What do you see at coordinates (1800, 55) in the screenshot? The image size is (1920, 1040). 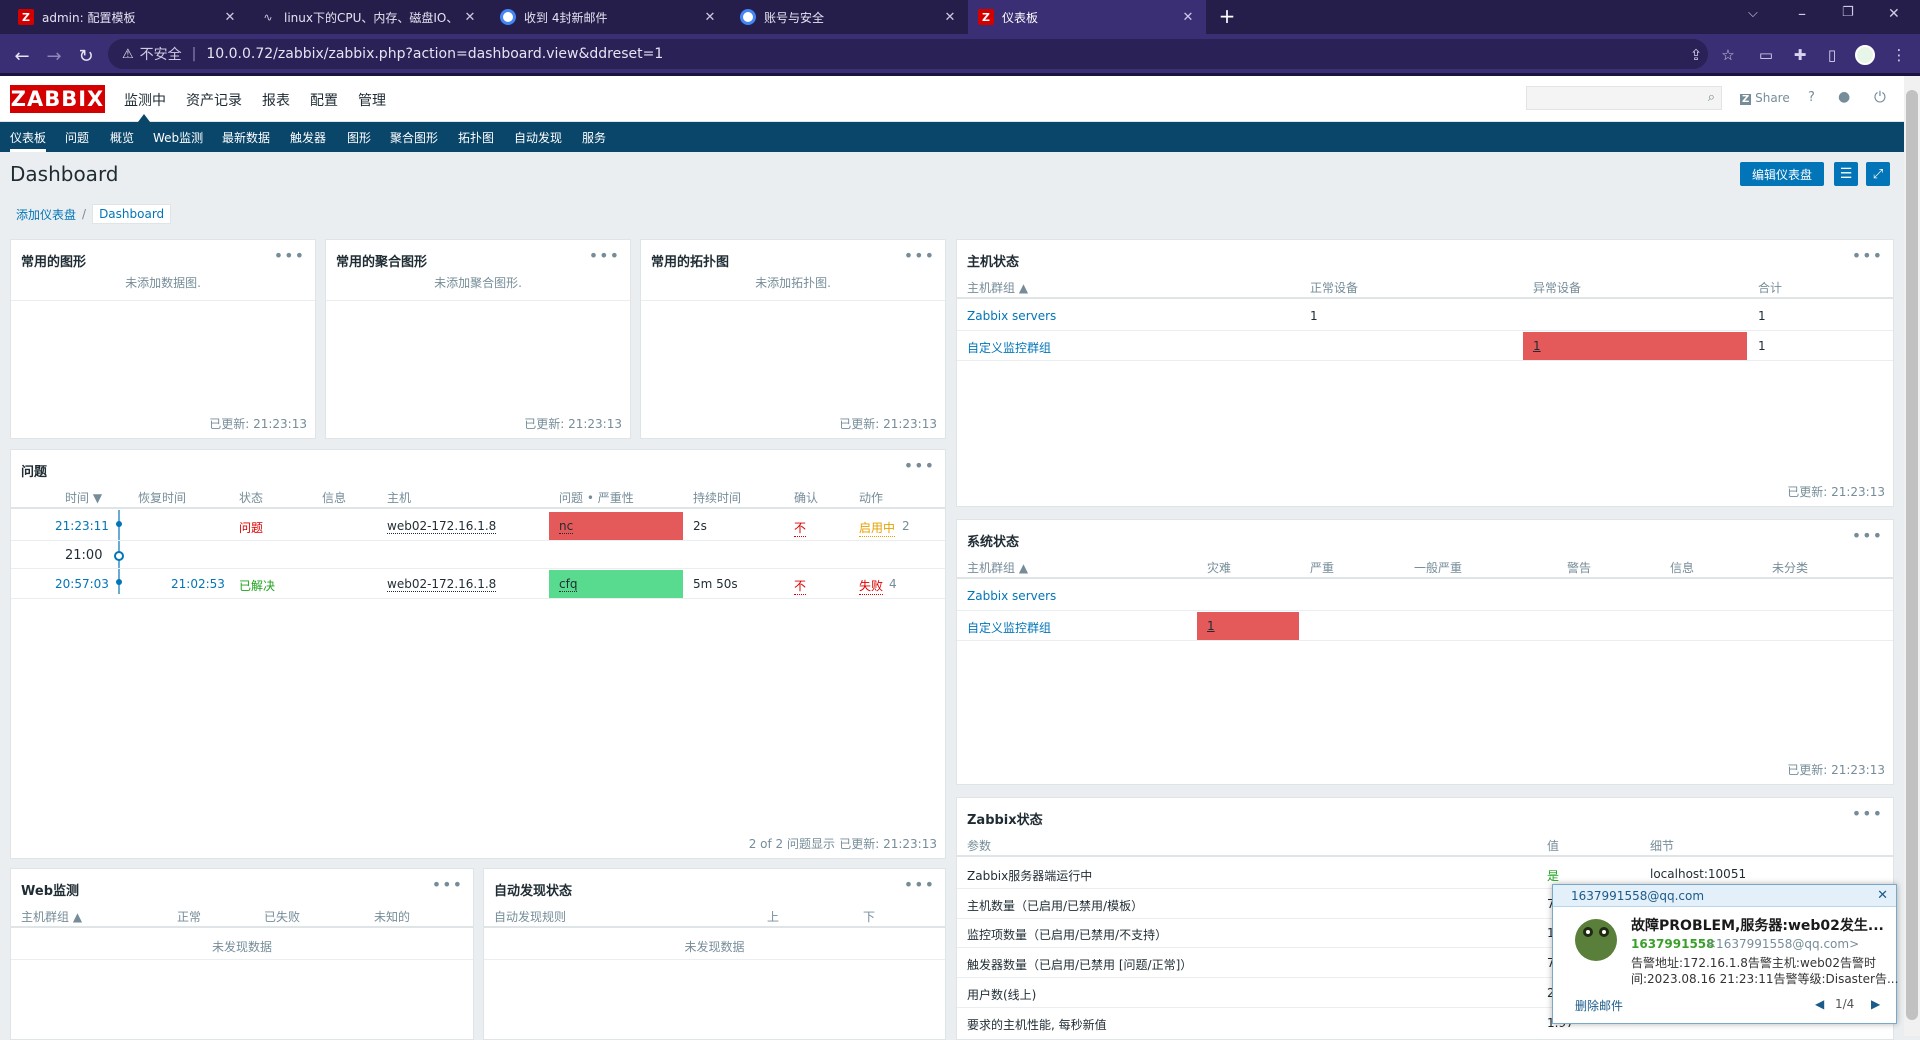 I see `extensions-icon: ✚` at bounding box center [1800, 55].